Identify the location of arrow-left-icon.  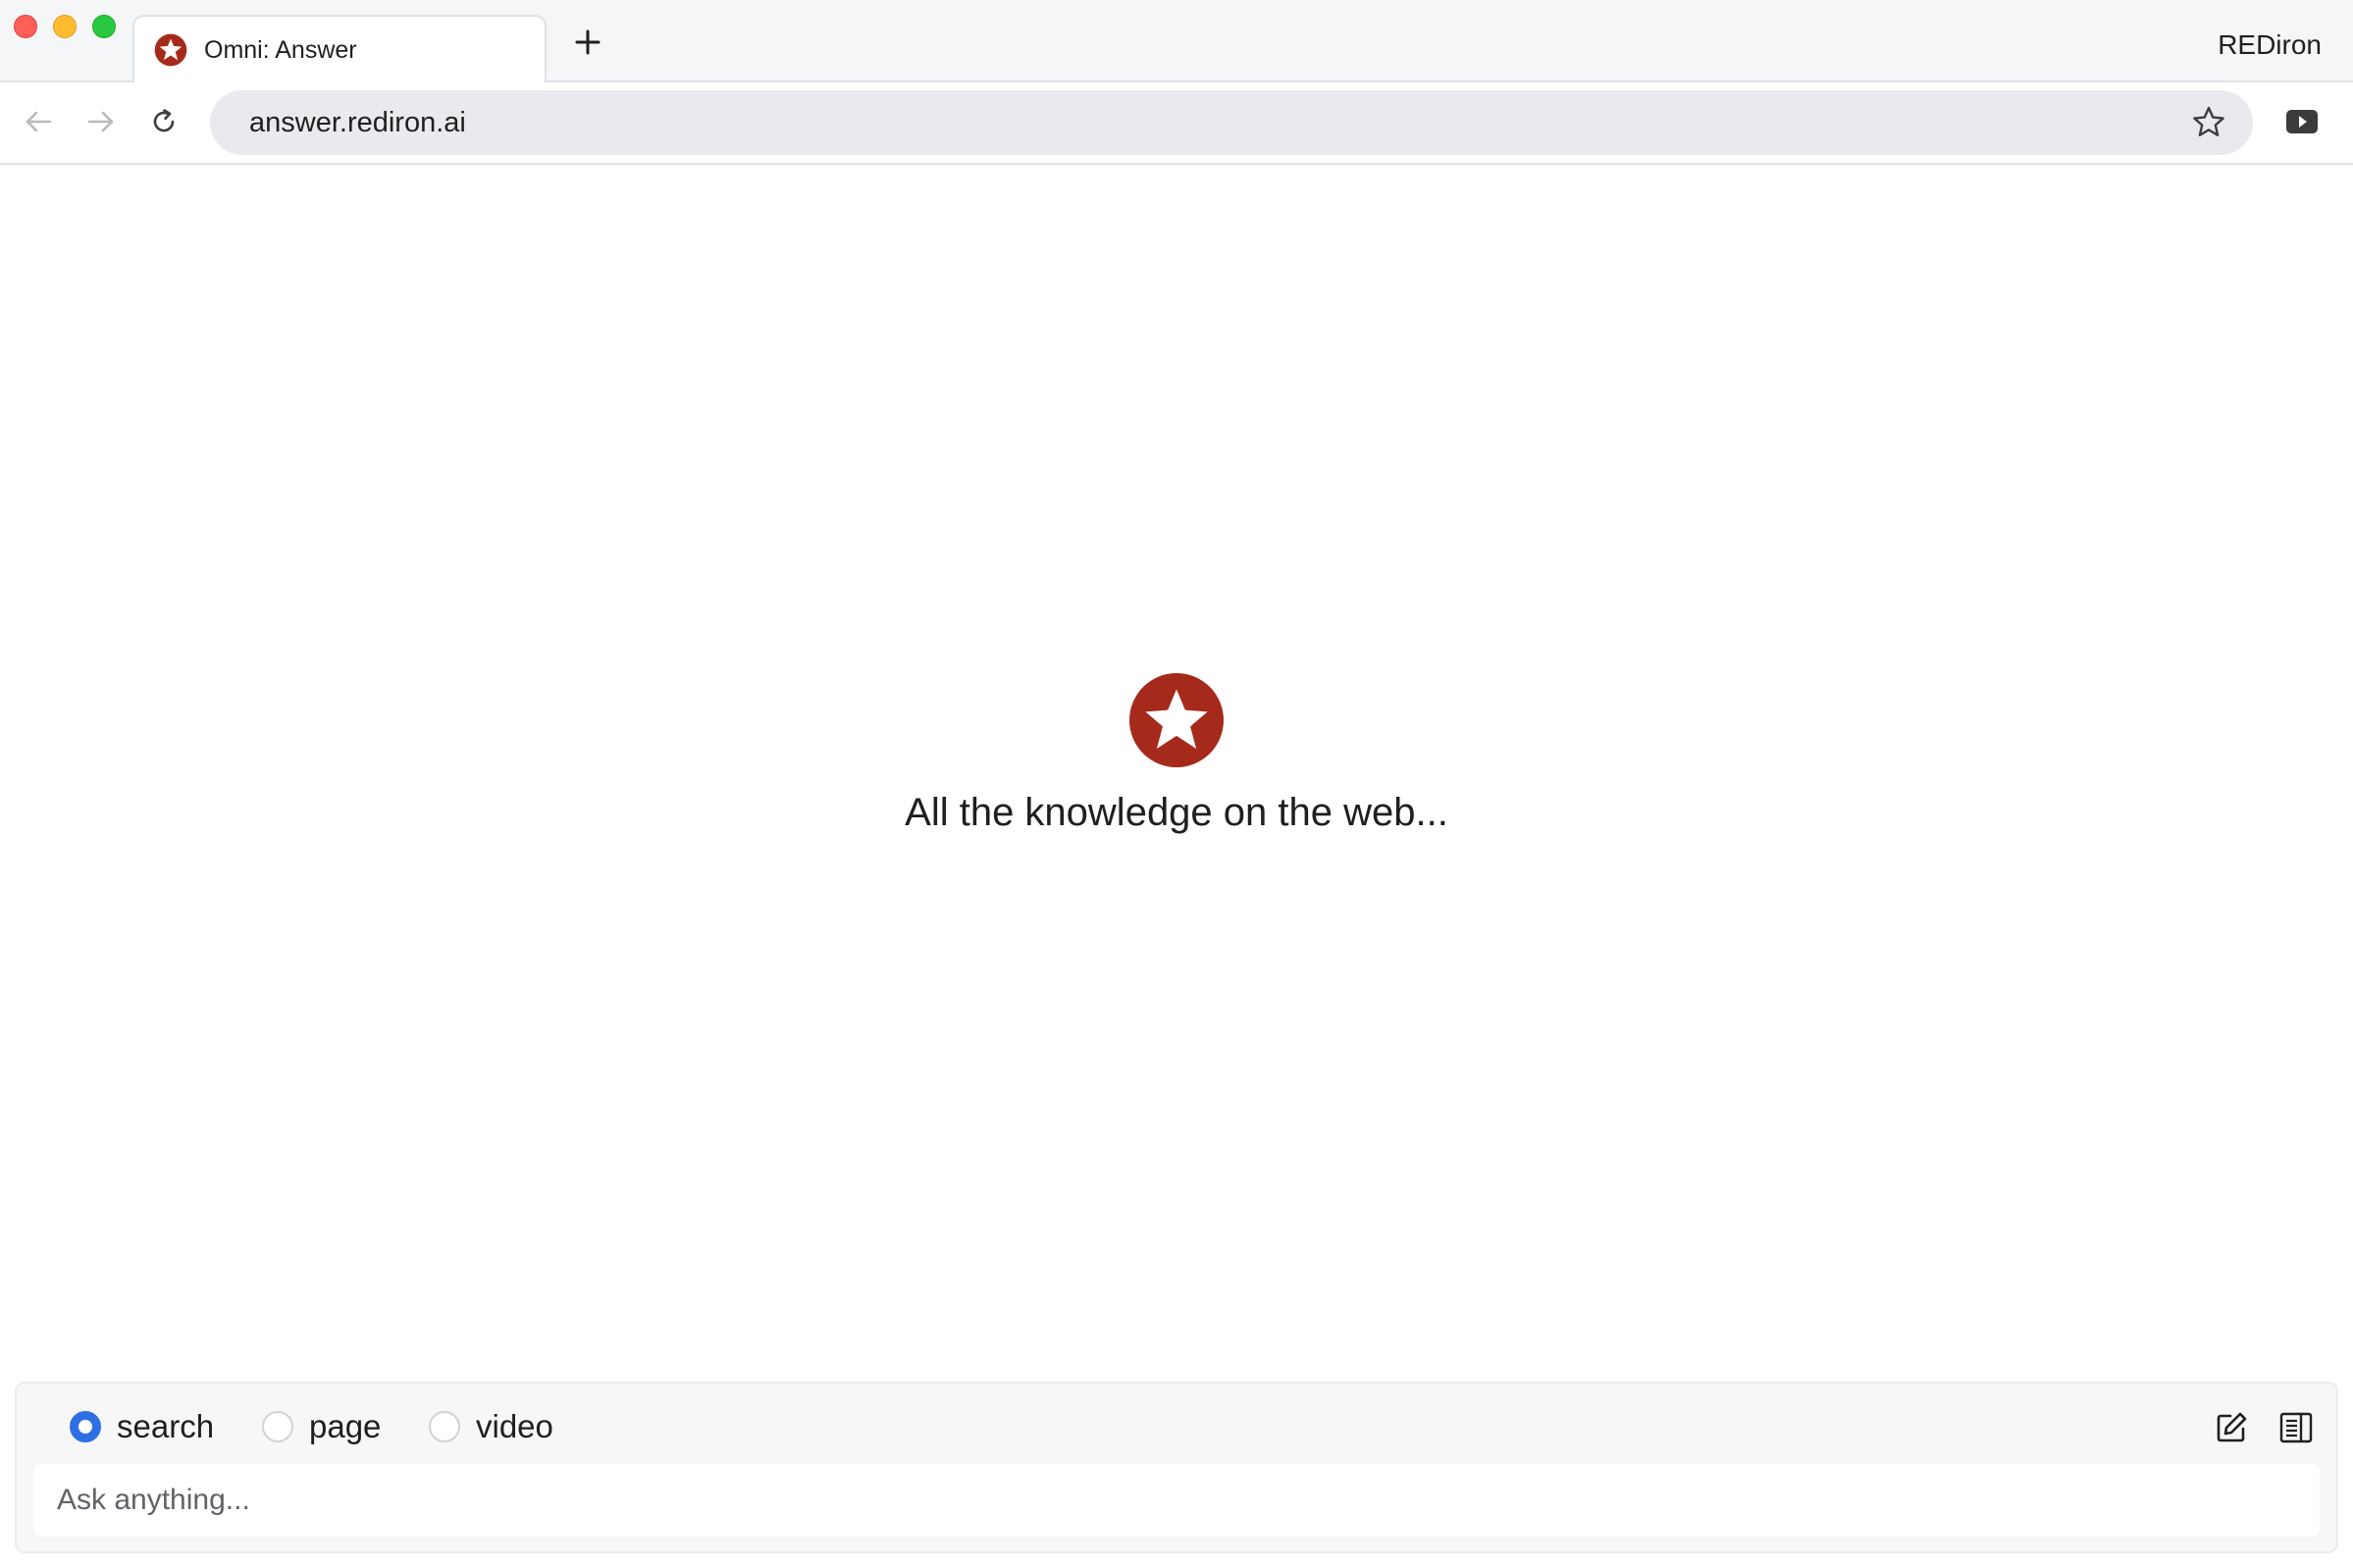
(39, 121).